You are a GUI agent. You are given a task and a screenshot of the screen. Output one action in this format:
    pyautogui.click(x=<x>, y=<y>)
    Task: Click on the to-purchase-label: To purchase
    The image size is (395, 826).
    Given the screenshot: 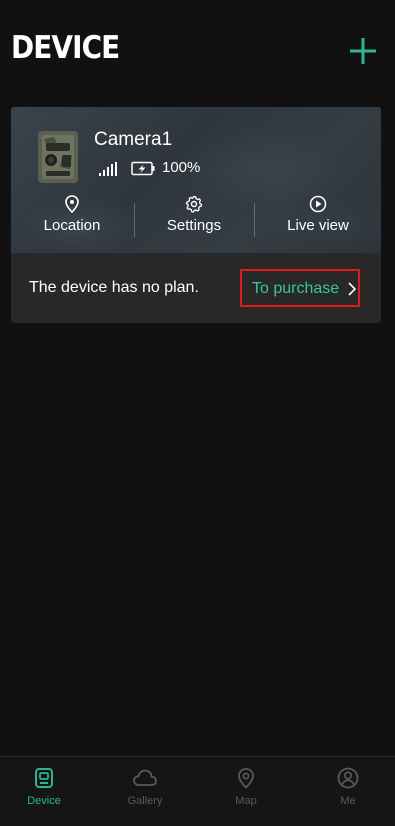 What is the action you would take?
    pyautogui.click(x=296, y=288)
    